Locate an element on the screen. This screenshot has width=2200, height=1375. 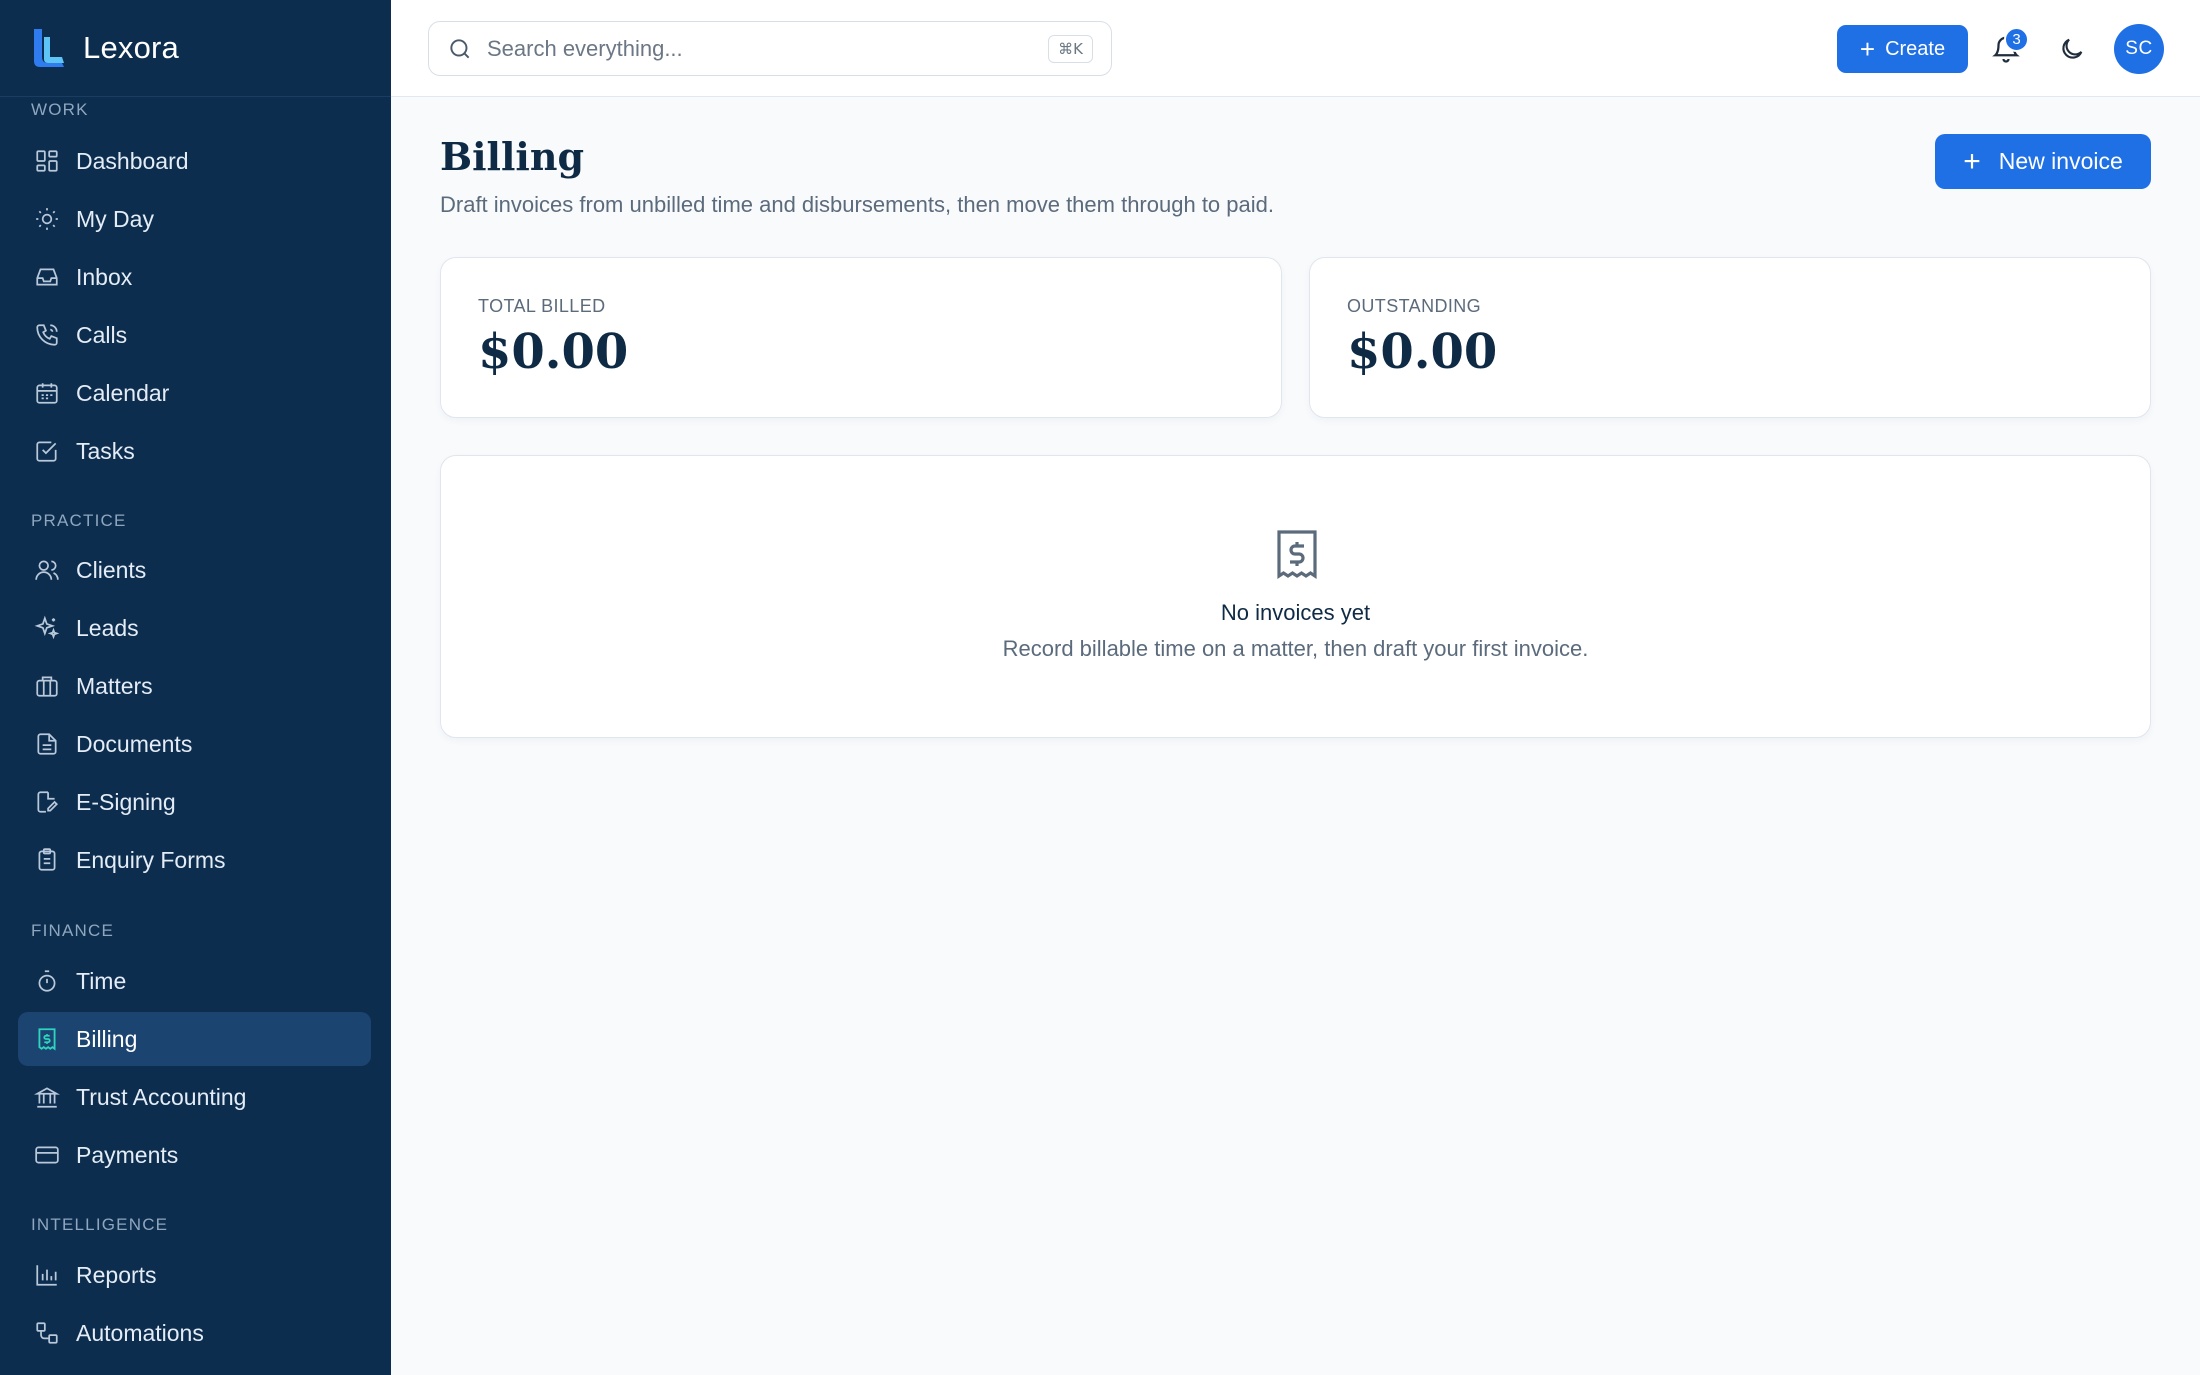
sidebar-item-label: Dashboard is located at coordinates (132, 160).